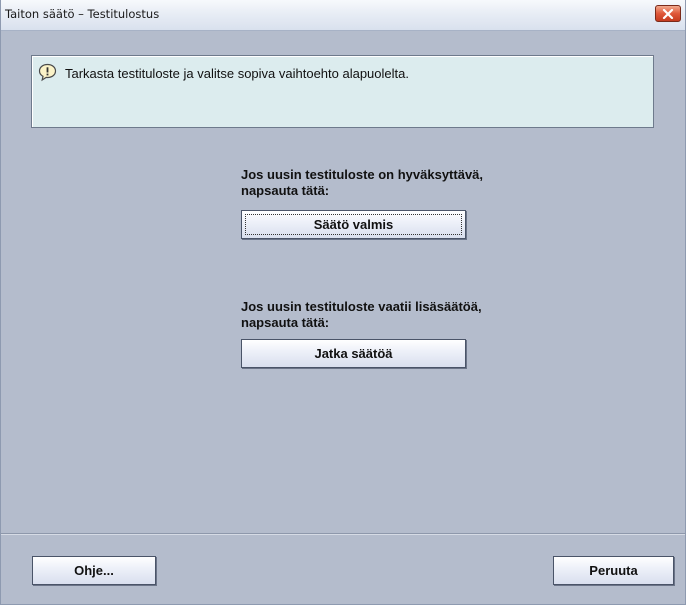 The height and width of the screenshot is (605, 686). I want to click on close-icon, so click(668, 13).